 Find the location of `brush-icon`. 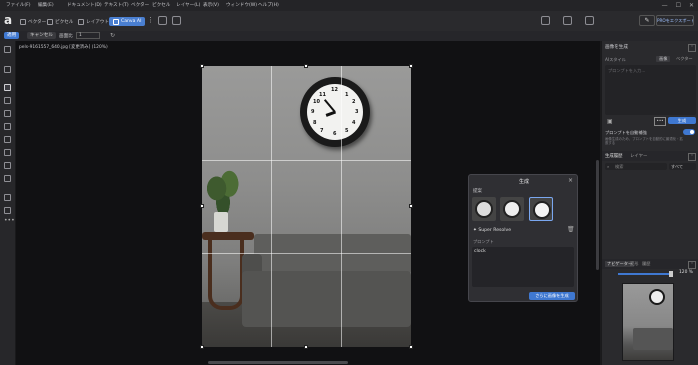

brush-icon is located at coordinates (50, 21).